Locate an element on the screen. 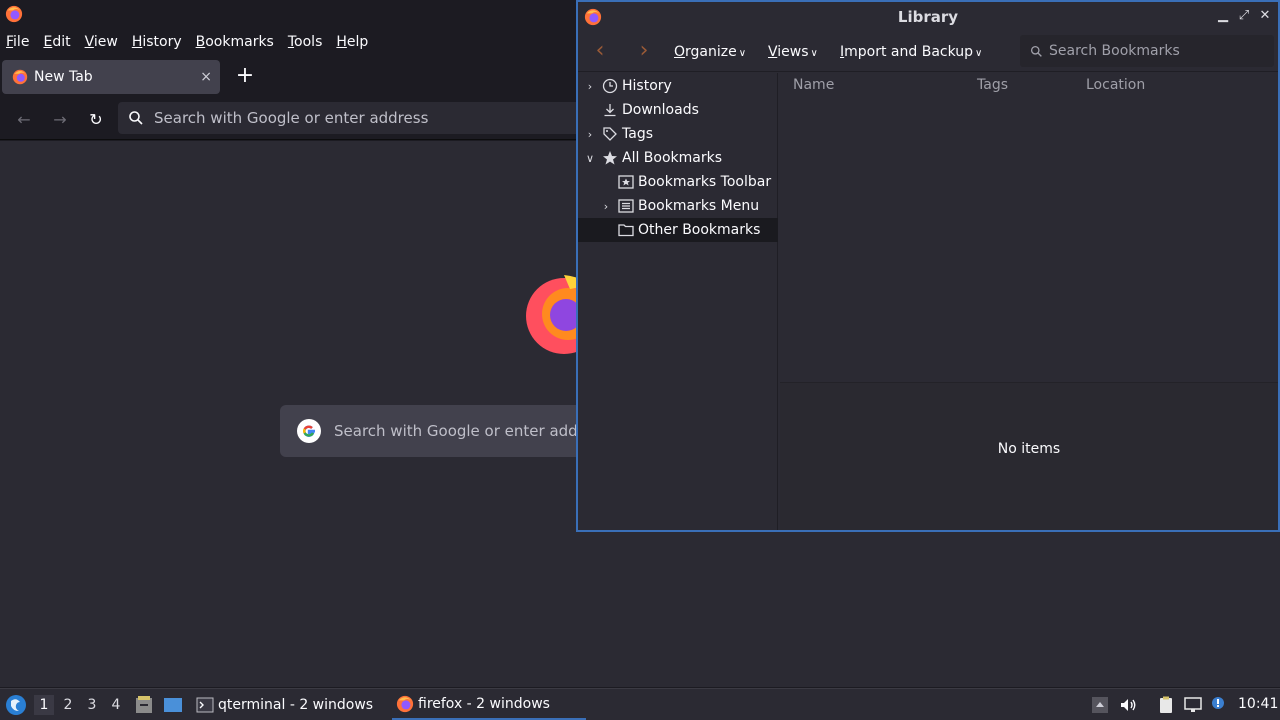  details-pane: No items is located at coordinates (1029, 456).